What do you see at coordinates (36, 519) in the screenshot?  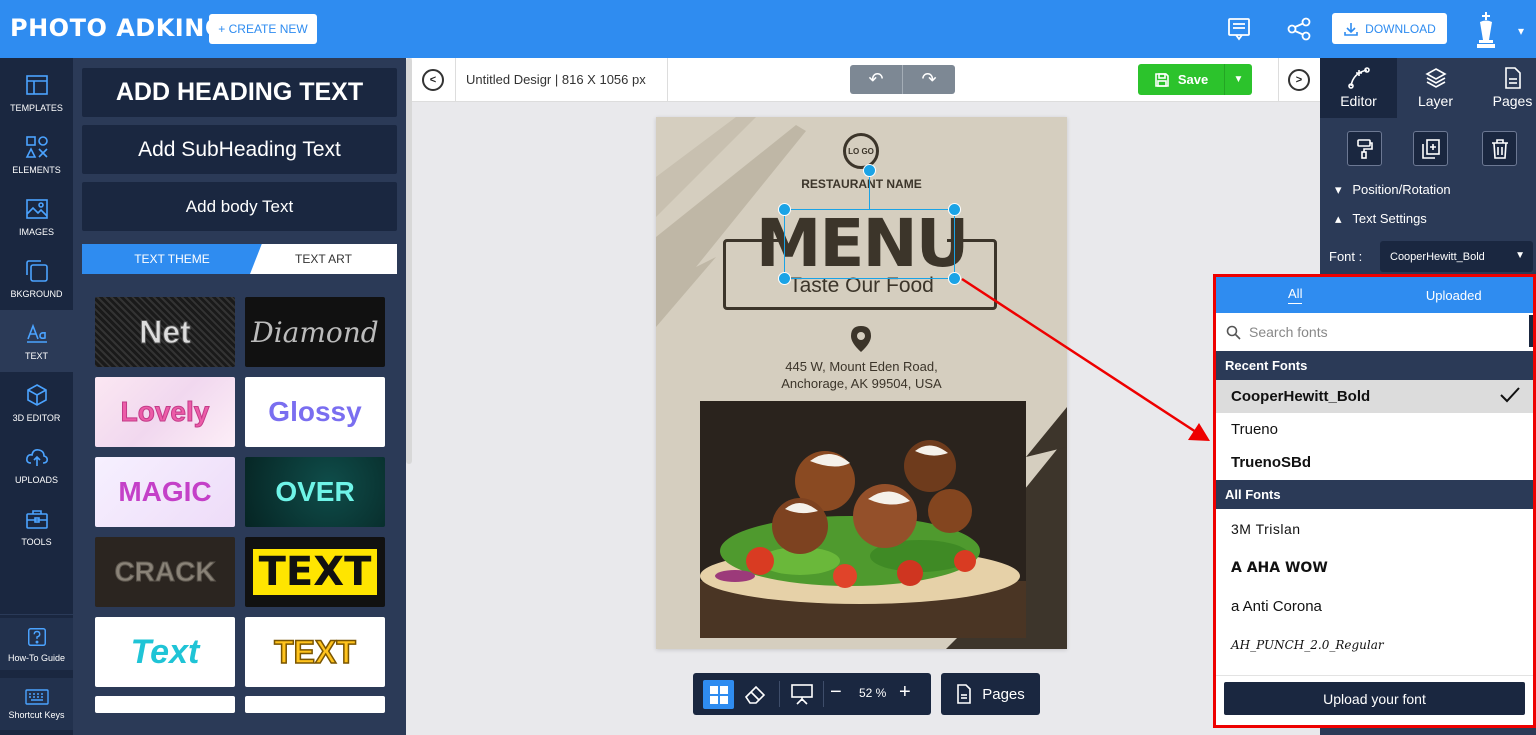 I see `toolbox-icon` at bounding box center [36, 519].